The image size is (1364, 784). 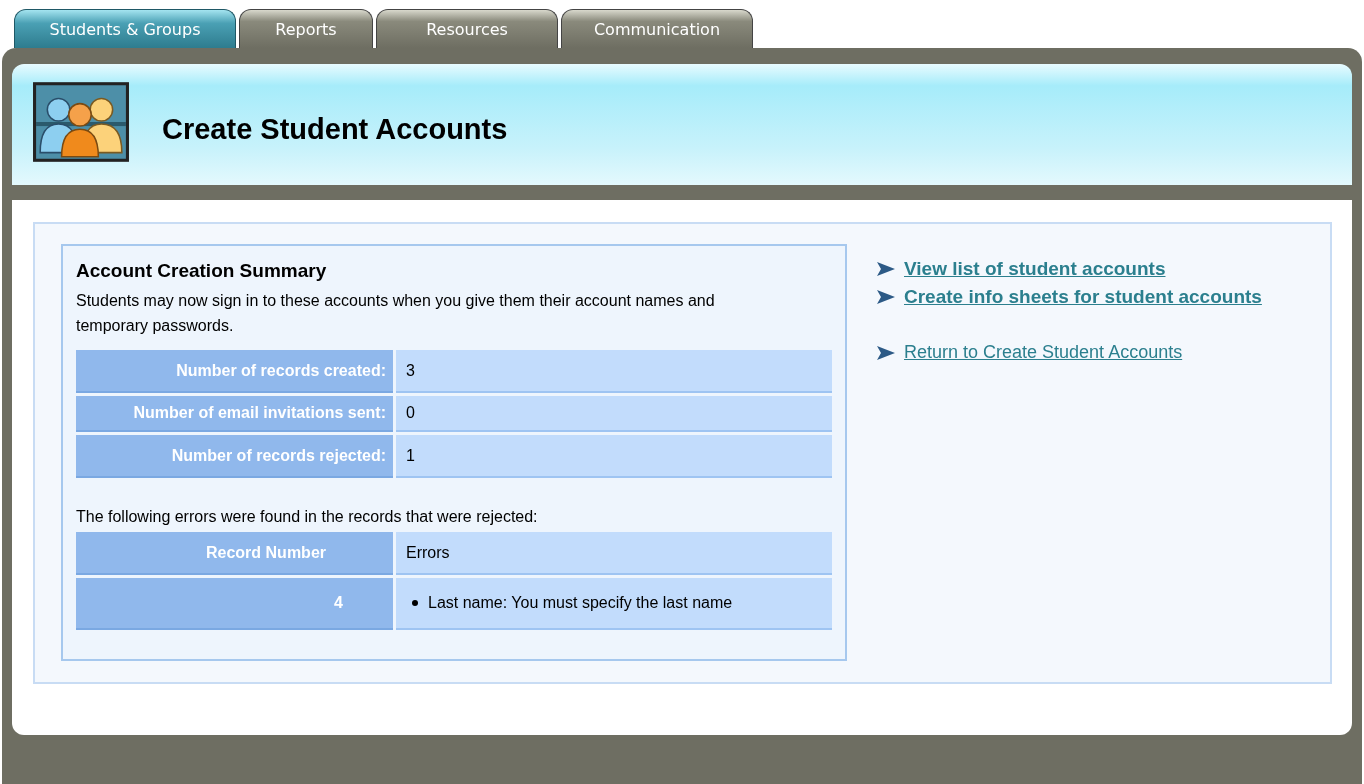 I want to click on summary-text: Students may now sign in to these accounts when you give them their account names and temporary passwords., so click(x=396, y=313).